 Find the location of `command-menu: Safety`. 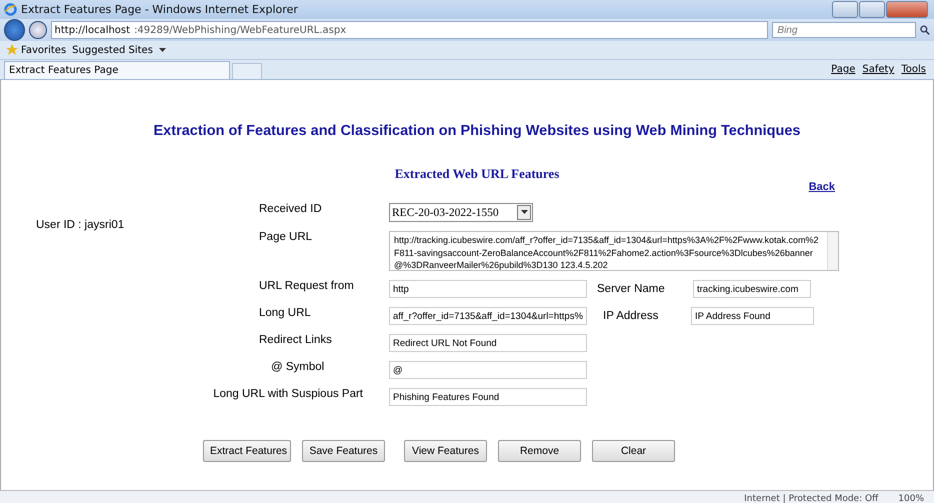

command-menu: Safety is located at coordinates (878, 69).